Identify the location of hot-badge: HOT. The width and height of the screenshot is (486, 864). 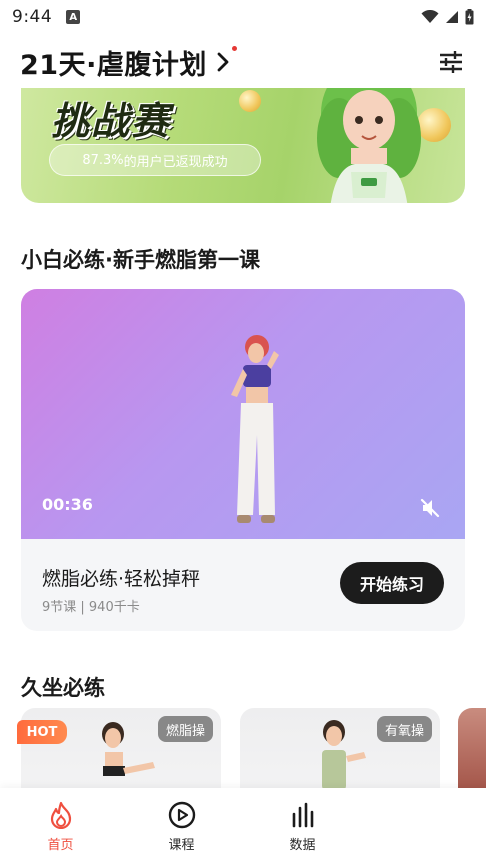
(42, 732).